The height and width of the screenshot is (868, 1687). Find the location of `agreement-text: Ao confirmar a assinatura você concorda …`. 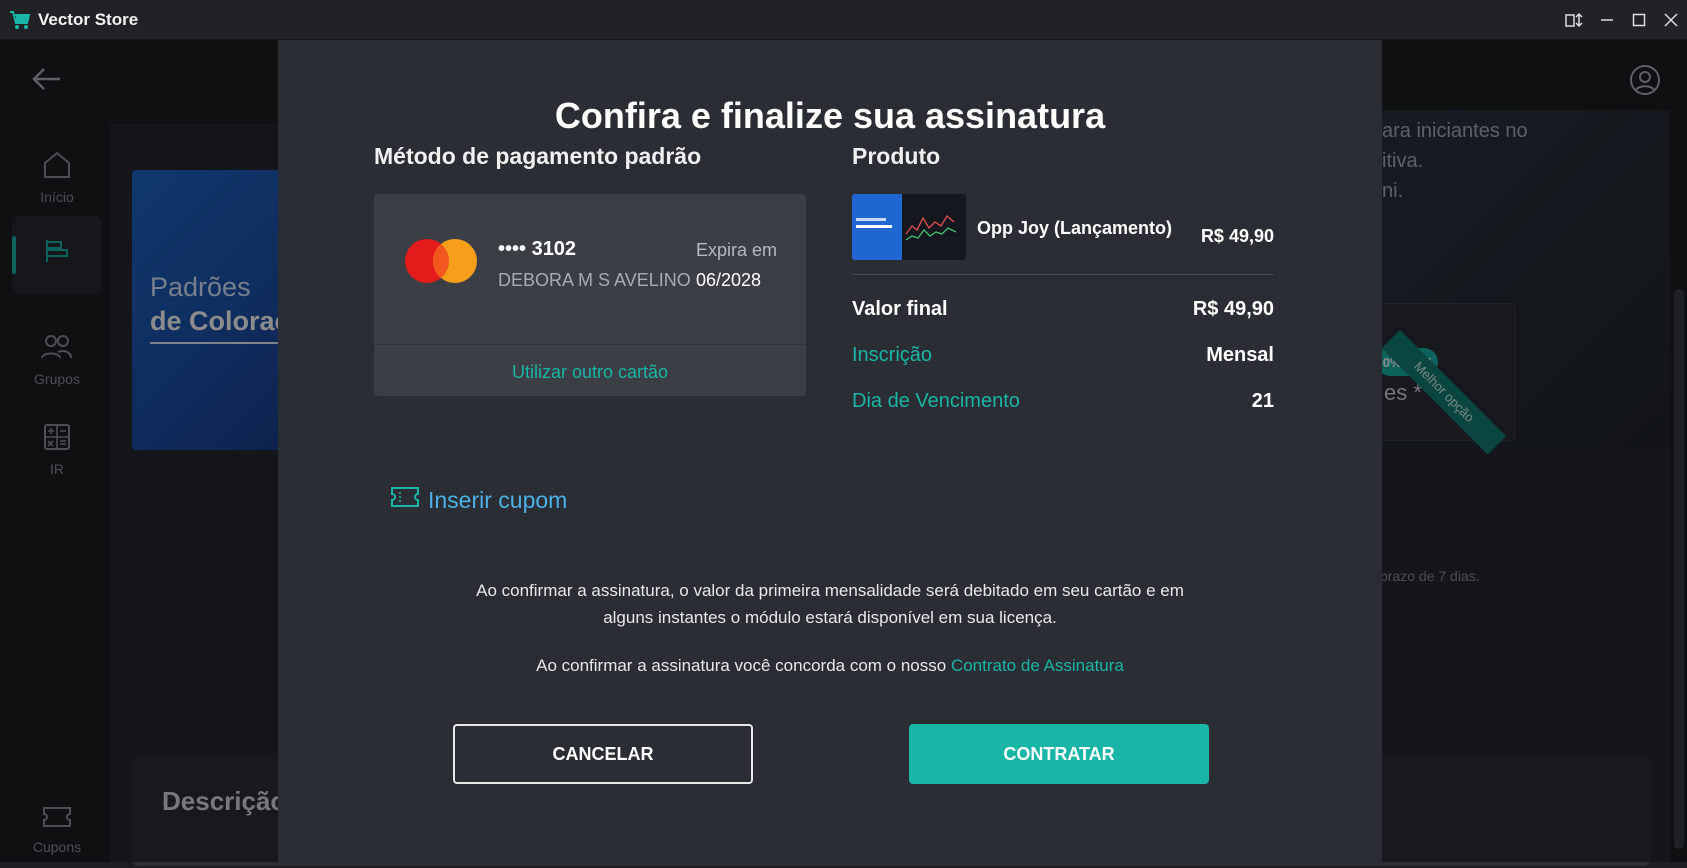

agreement-text: Ao confirmar a assinatura você concorda … is located at coordinates (830, 666).